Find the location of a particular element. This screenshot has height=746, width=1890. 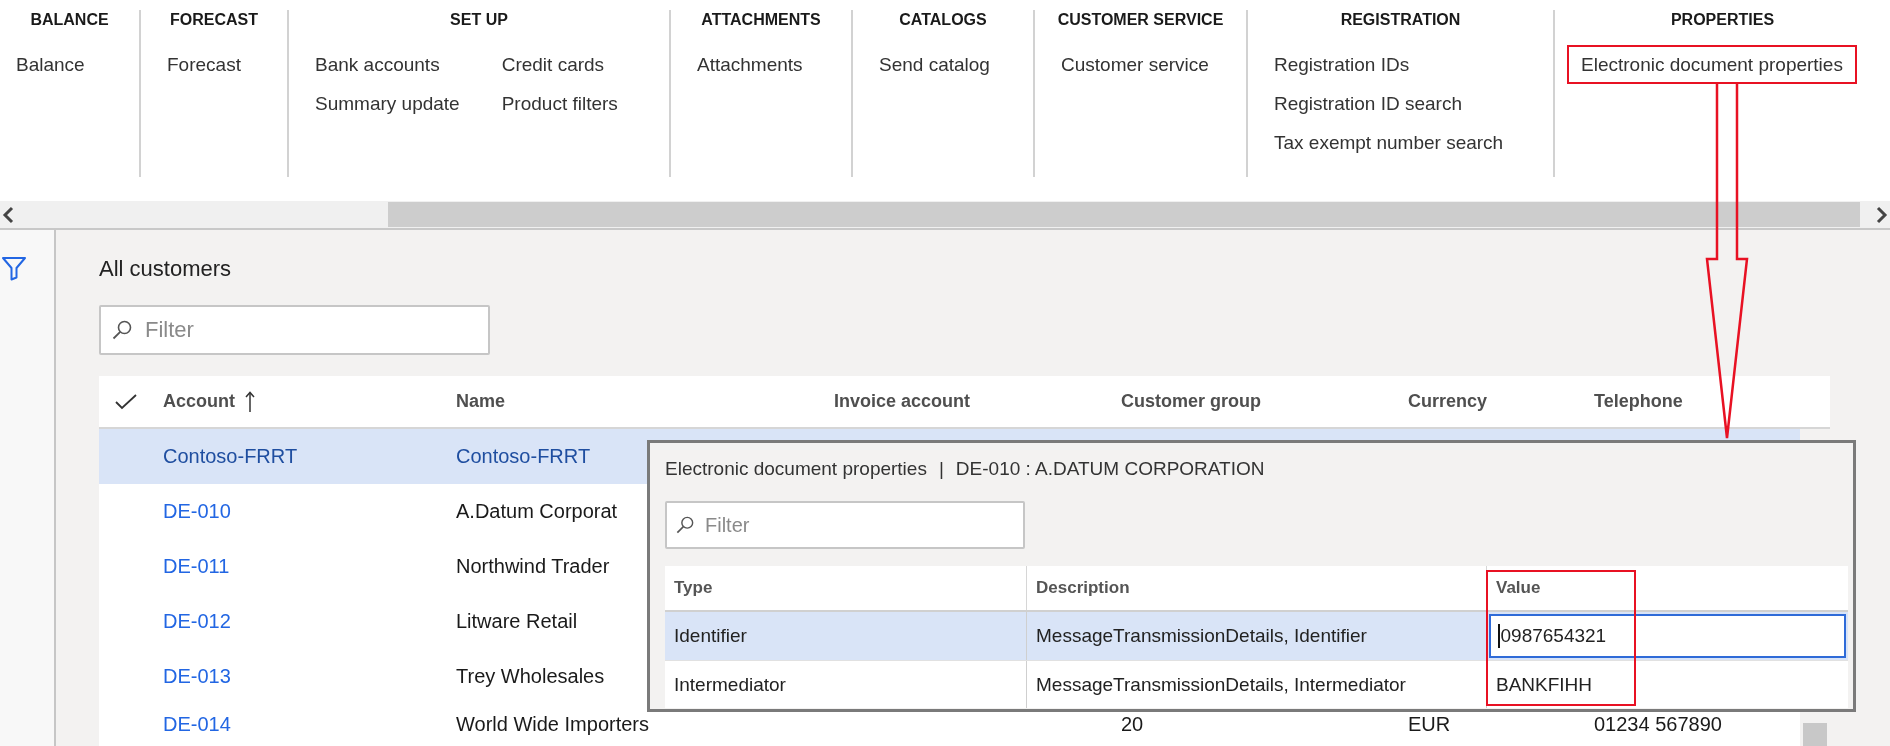

chevron-left-icon is located at coordinates (8, 214).